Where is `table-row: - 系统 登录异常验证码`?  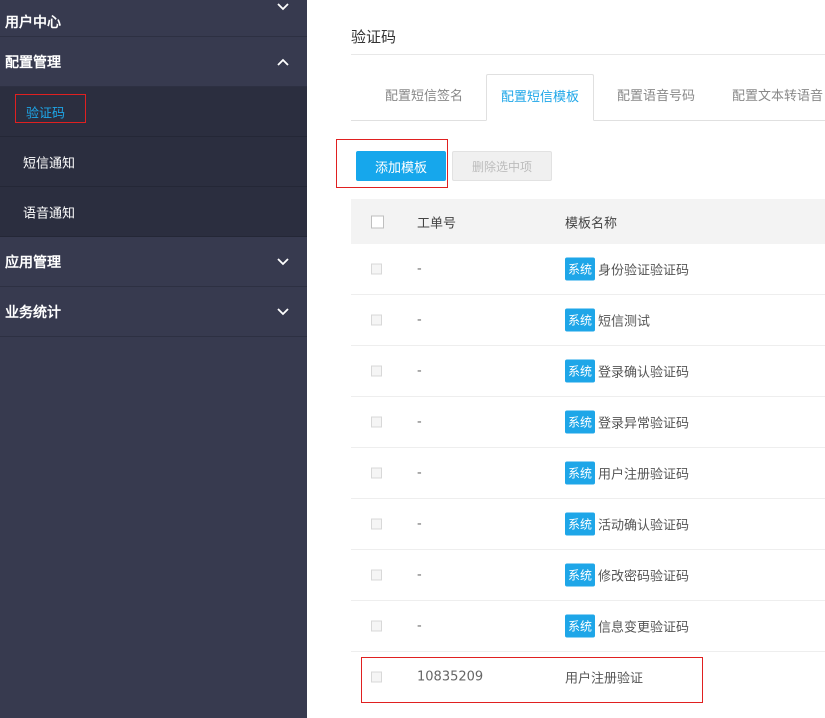
table-row: - 系统 登录异常验证码 is located at coordinates (588, 422).